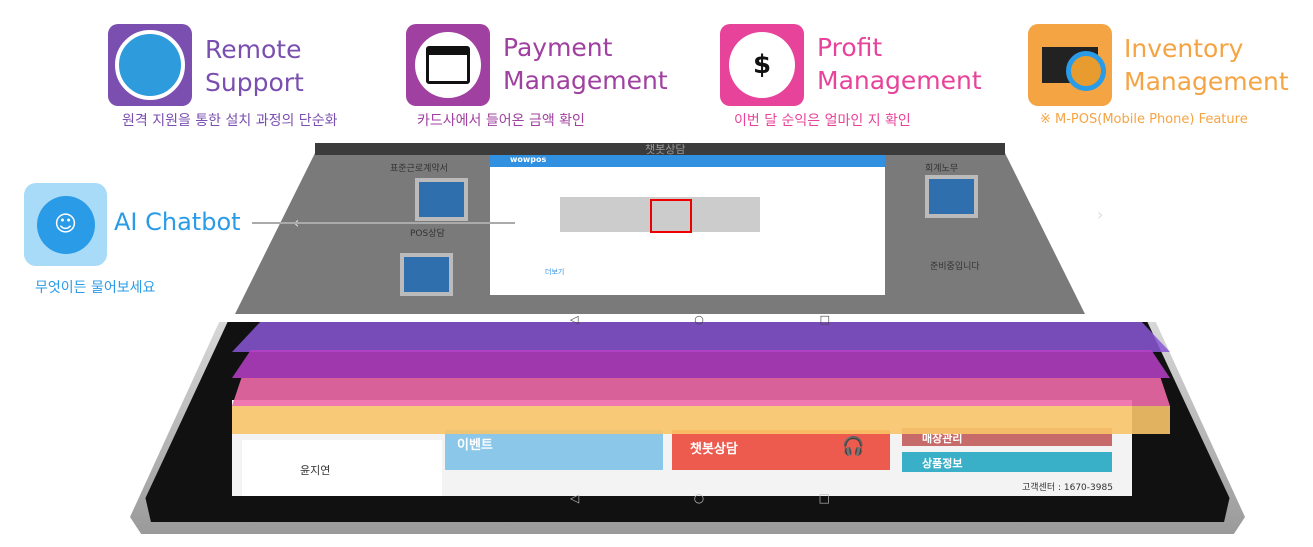 This screenshot has width=1313, height=547. I want to click on chat-image, so click(660, 215).